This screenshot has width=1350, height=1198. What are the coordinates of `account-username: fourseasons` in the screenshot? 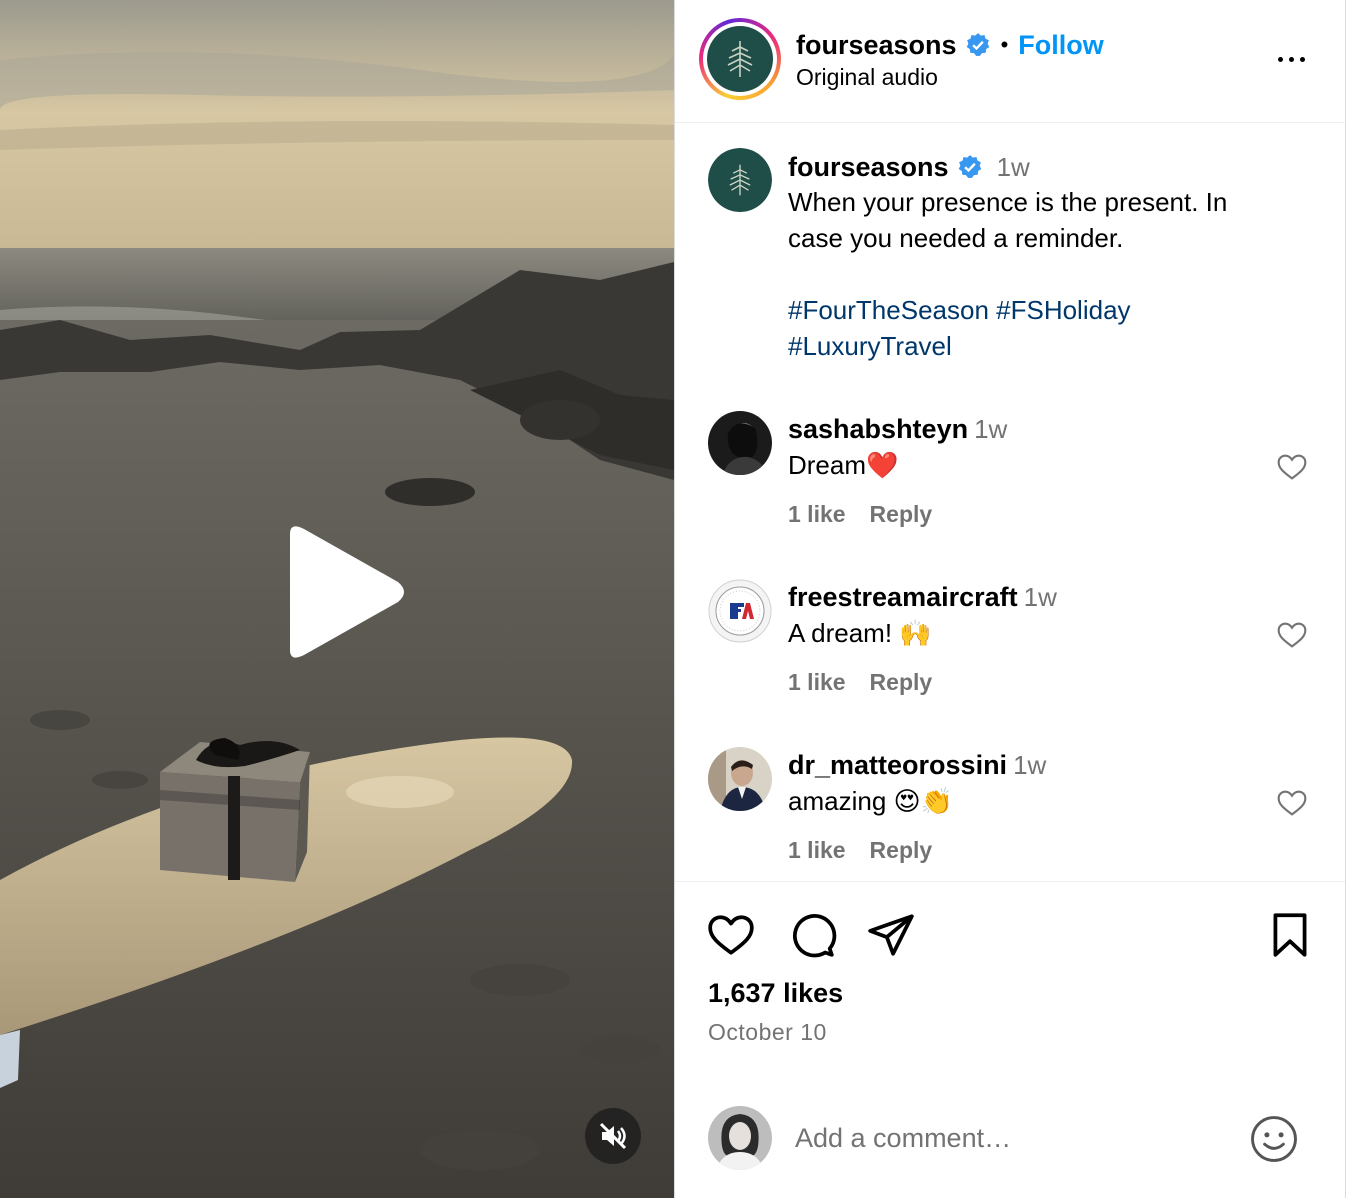 It's located at (876, 45).